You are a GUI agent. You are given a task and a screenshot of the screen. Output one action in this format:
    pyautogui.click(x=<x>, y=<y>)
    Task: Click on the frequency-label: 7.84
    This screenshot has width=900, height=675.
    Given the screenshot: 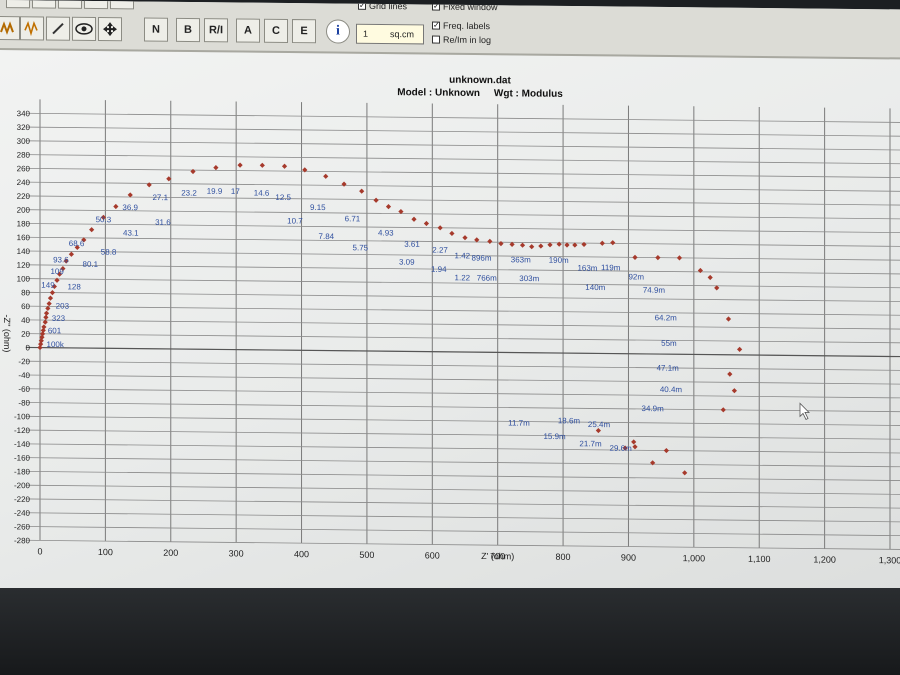 What is the action you would take?
    pyautogui.click(x=327, y=236)
    